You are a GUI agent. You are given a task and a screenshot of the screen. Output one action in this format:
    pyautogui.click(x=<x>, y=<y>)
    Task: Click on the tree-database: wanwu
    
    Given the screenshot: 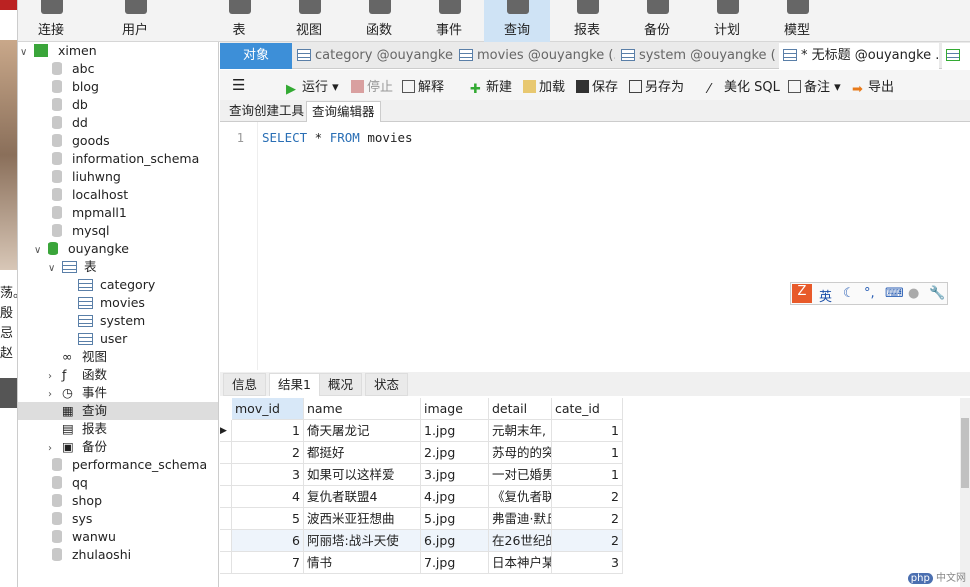 What is the action you would take?
    pyautogui.click(x=67, y=537)
    